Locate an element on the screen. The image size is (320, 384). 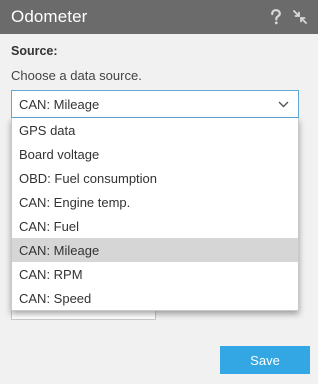
dialog-title: Odometer is located at coordinates (49, 16).